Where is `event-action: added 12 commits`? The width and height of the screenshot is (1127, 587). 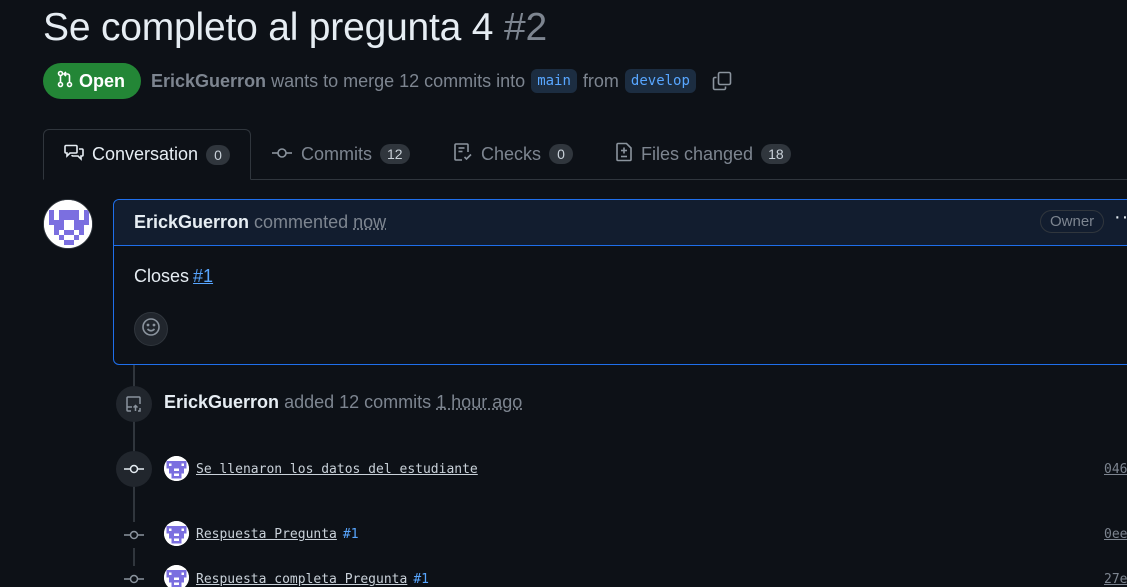
event-action: added 12 commits is located at coordinates (358, 402).